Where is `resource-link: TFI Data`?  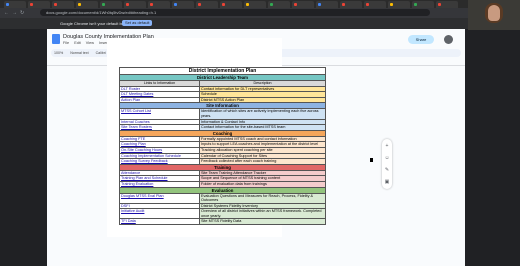
resource-link: TFI Data is located at coordinates (159, 222).